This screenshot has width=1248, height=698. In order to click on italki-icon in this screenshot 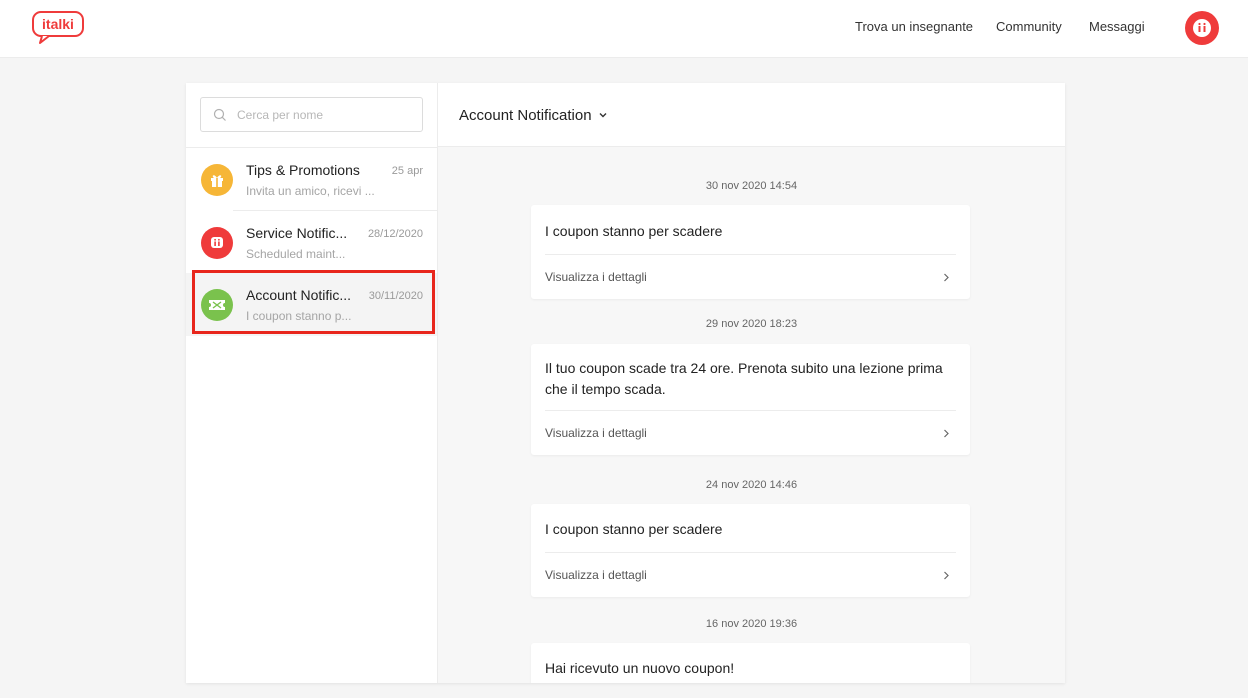, I will do `click(217, 243)`.